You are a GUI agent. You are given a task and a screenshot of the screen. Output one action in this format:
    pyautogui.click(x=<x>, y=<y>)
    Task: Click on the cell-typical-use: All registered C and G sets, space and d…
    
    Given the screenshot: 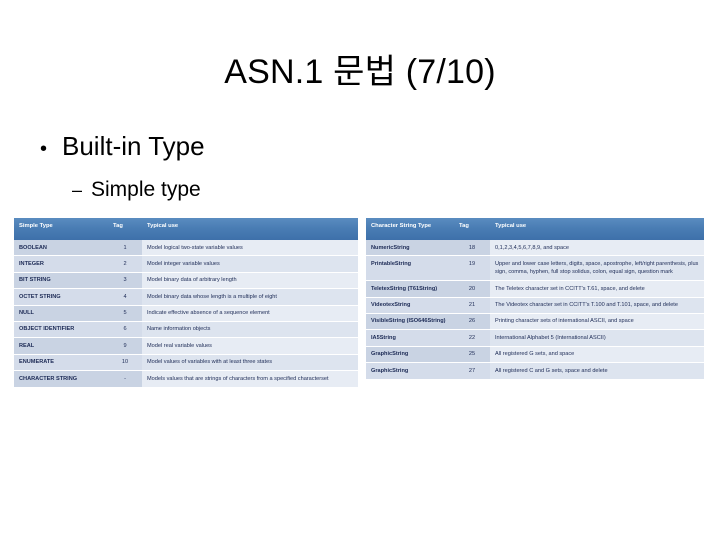 What is the action you would take?
    pyautogui.click(x=597, y=371)
    